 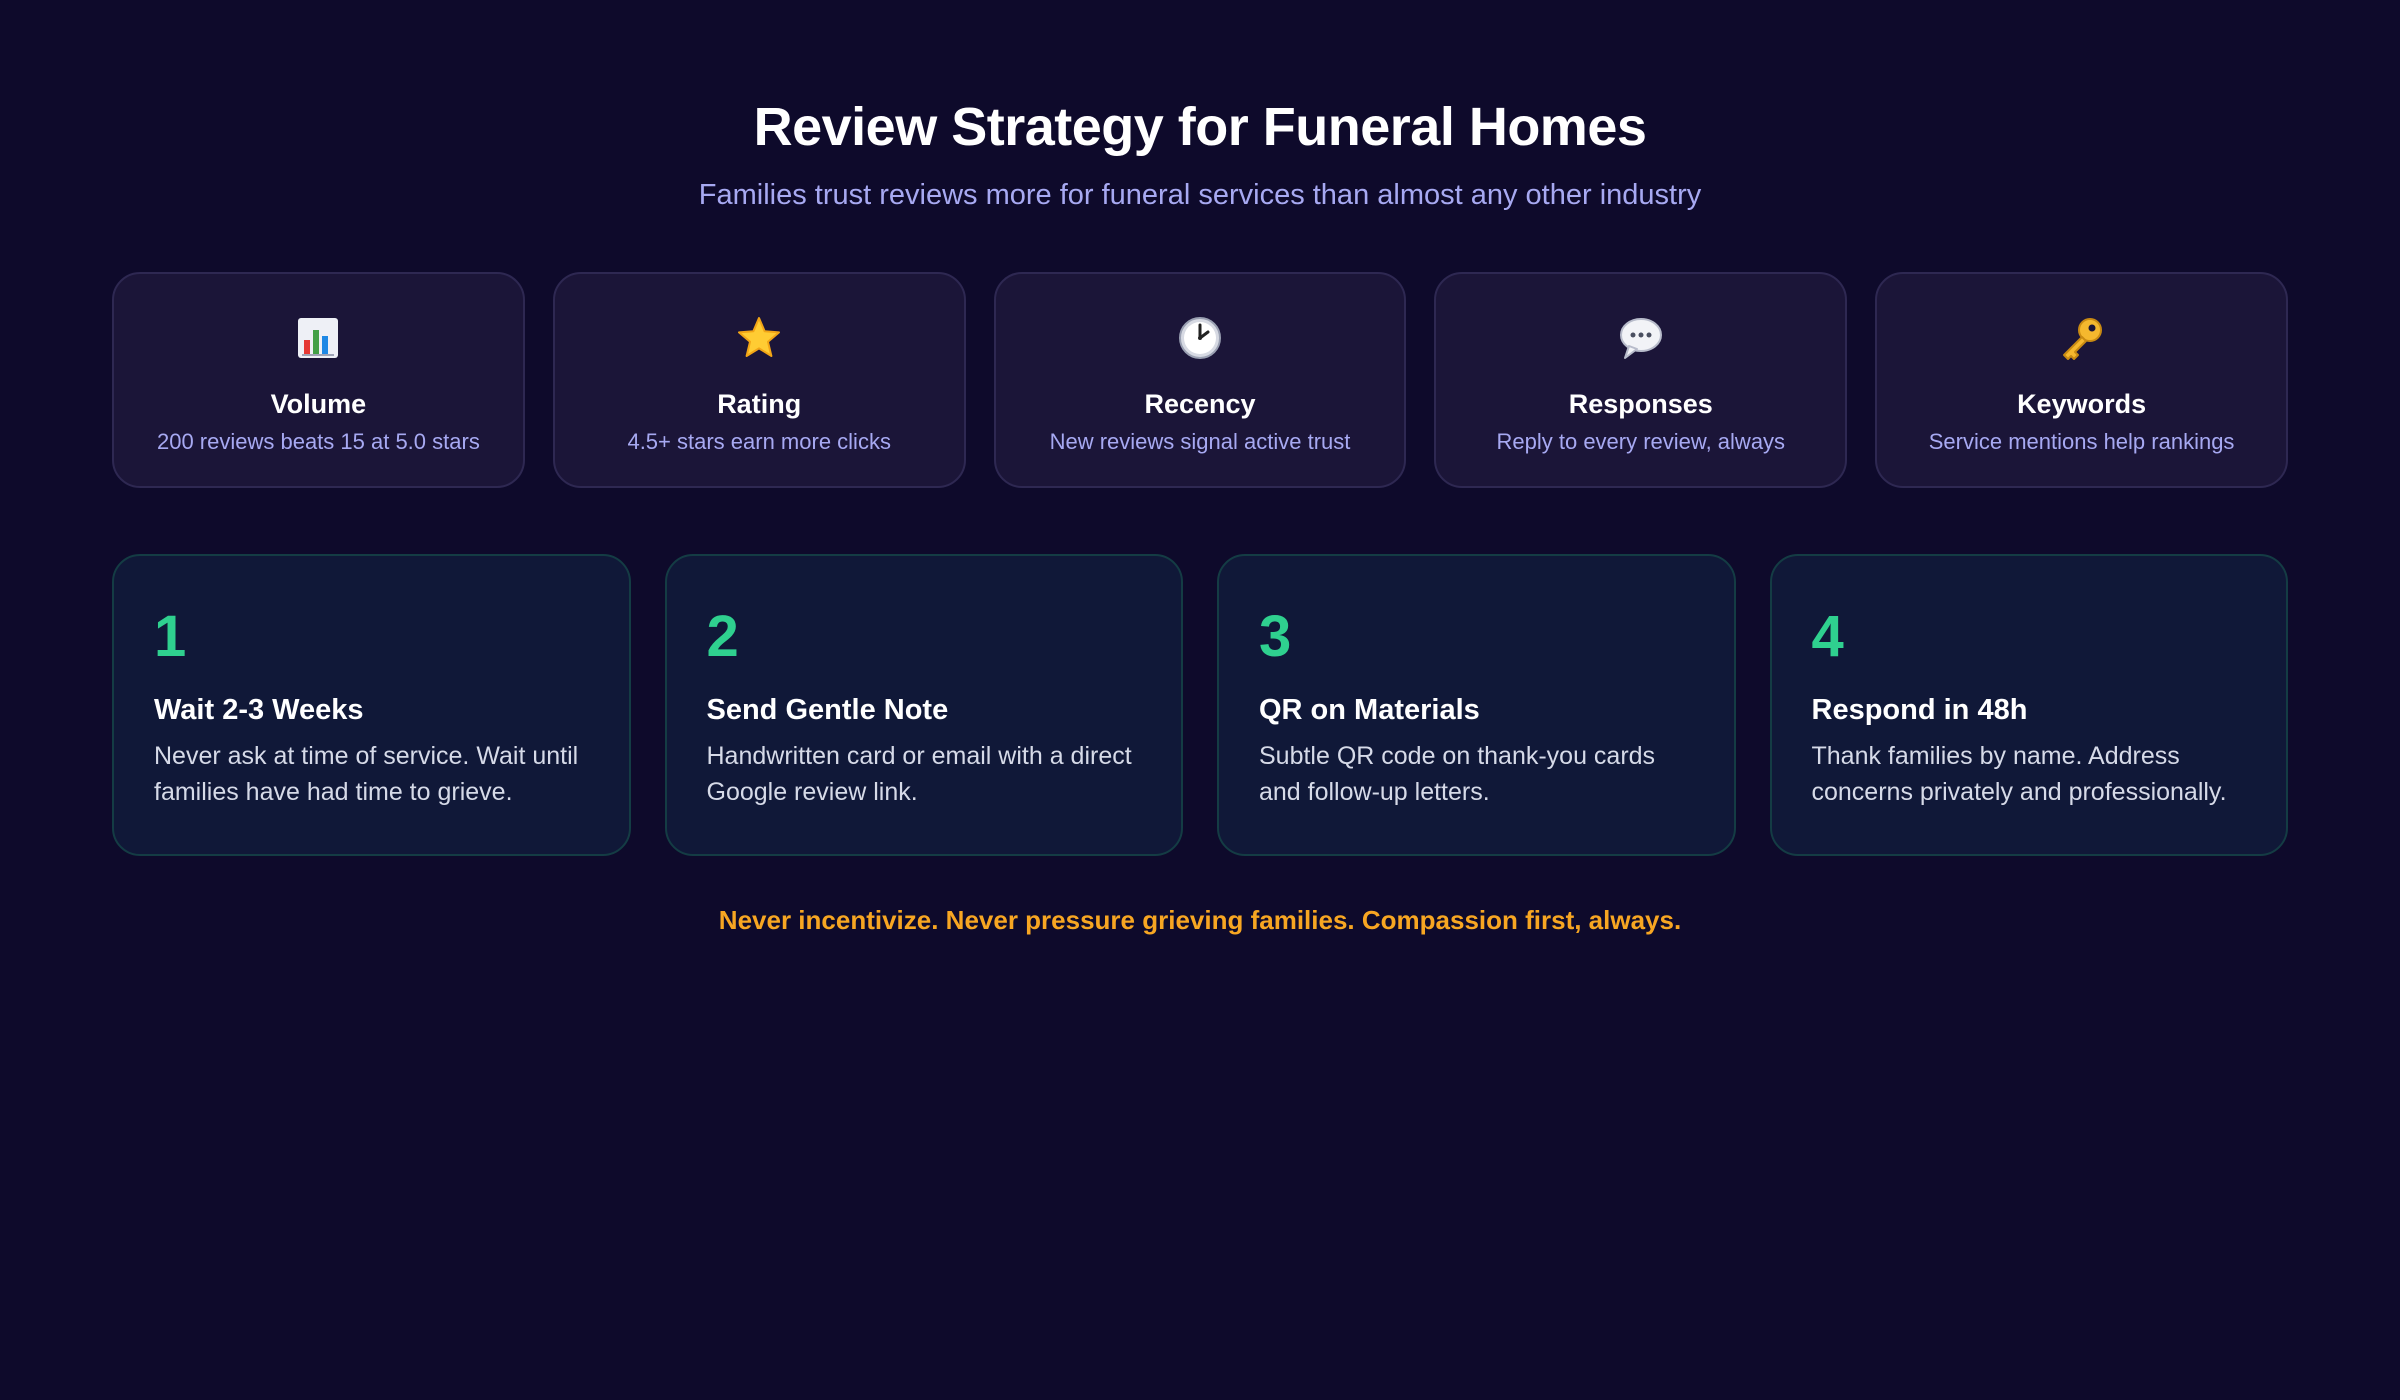 I want to click on step-number: 4, so click(x=1827, y=636).